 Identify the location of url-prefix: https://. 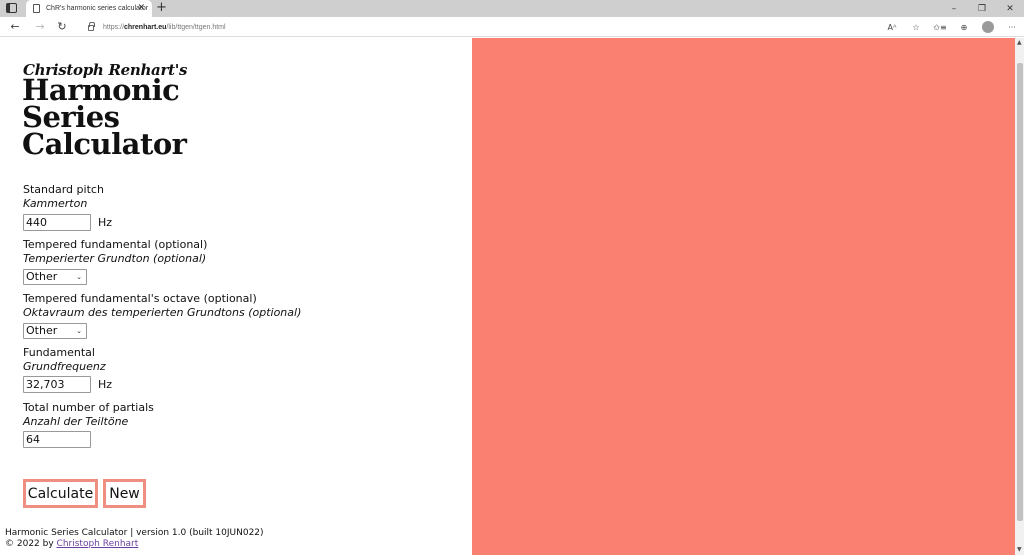
(114, 27).